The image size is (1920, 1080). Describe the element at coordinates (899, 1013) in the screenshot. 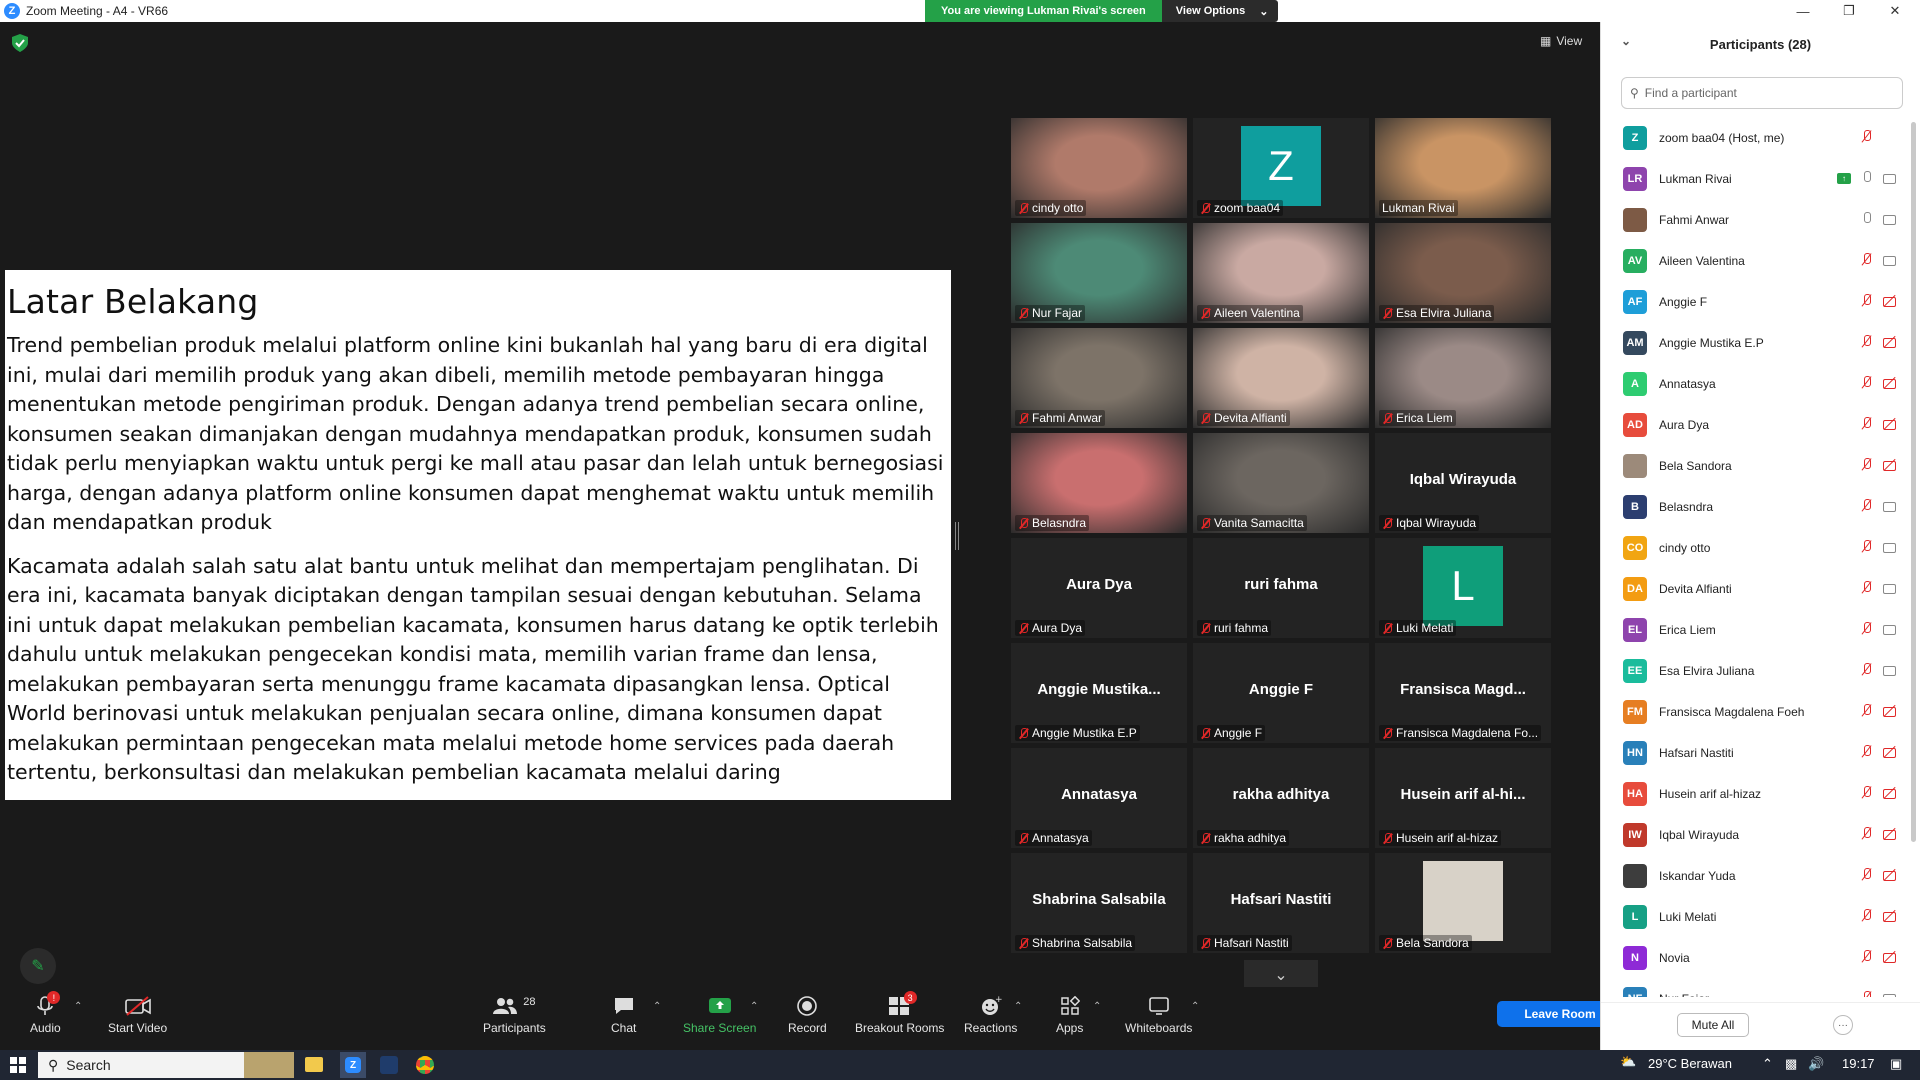

I see `breakout-rooms-button: 3 Breakout Rooms` at that location.